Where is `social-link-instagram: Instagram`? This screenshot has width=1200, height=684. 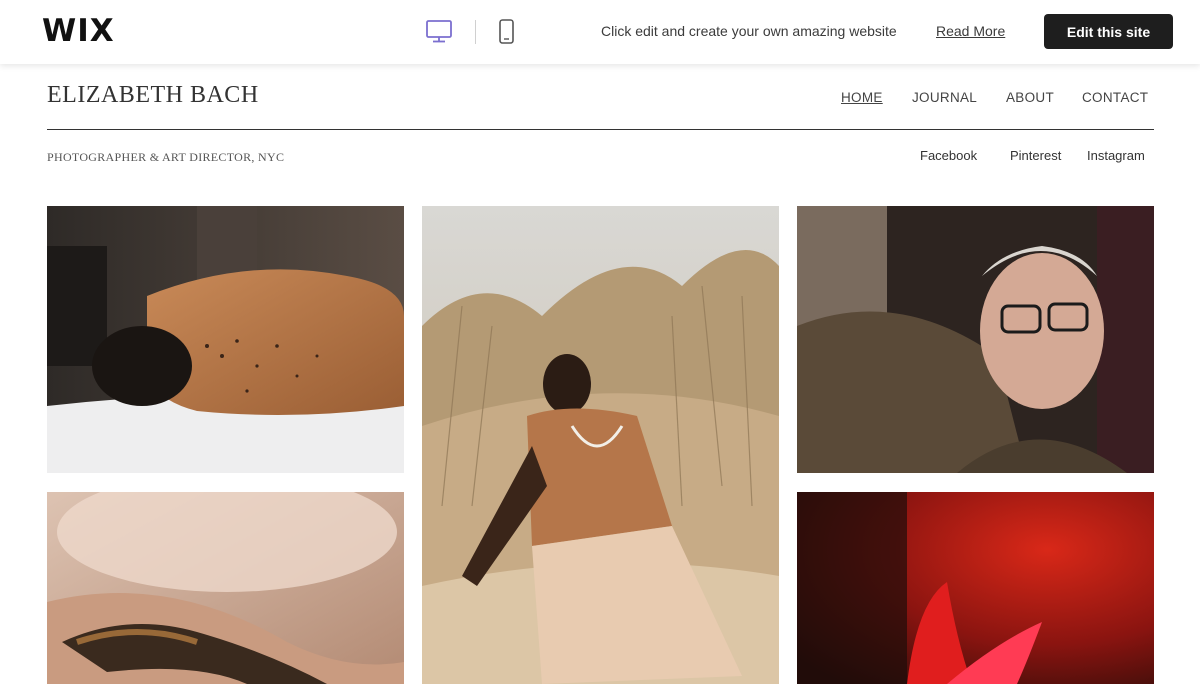 social-link-instagram: Instagram is located at coordinates (1116, 155).